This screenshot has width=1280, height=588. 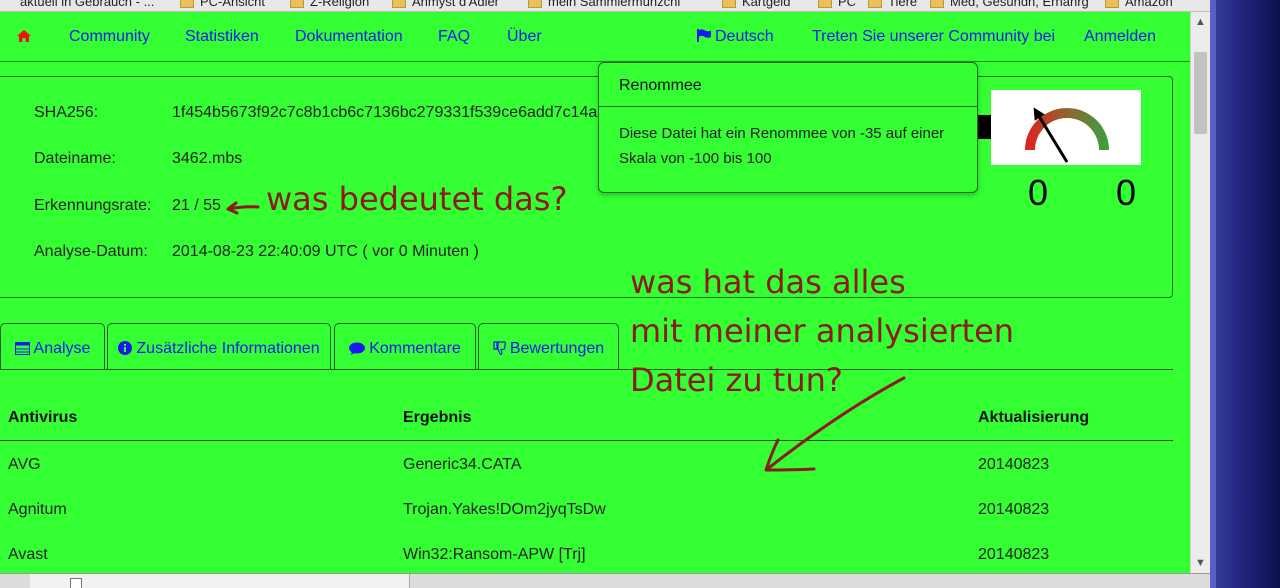 I want to click on detection-result: Trojan.Yakes!DOm2jyqTsDw, so click(x=504, y=509).